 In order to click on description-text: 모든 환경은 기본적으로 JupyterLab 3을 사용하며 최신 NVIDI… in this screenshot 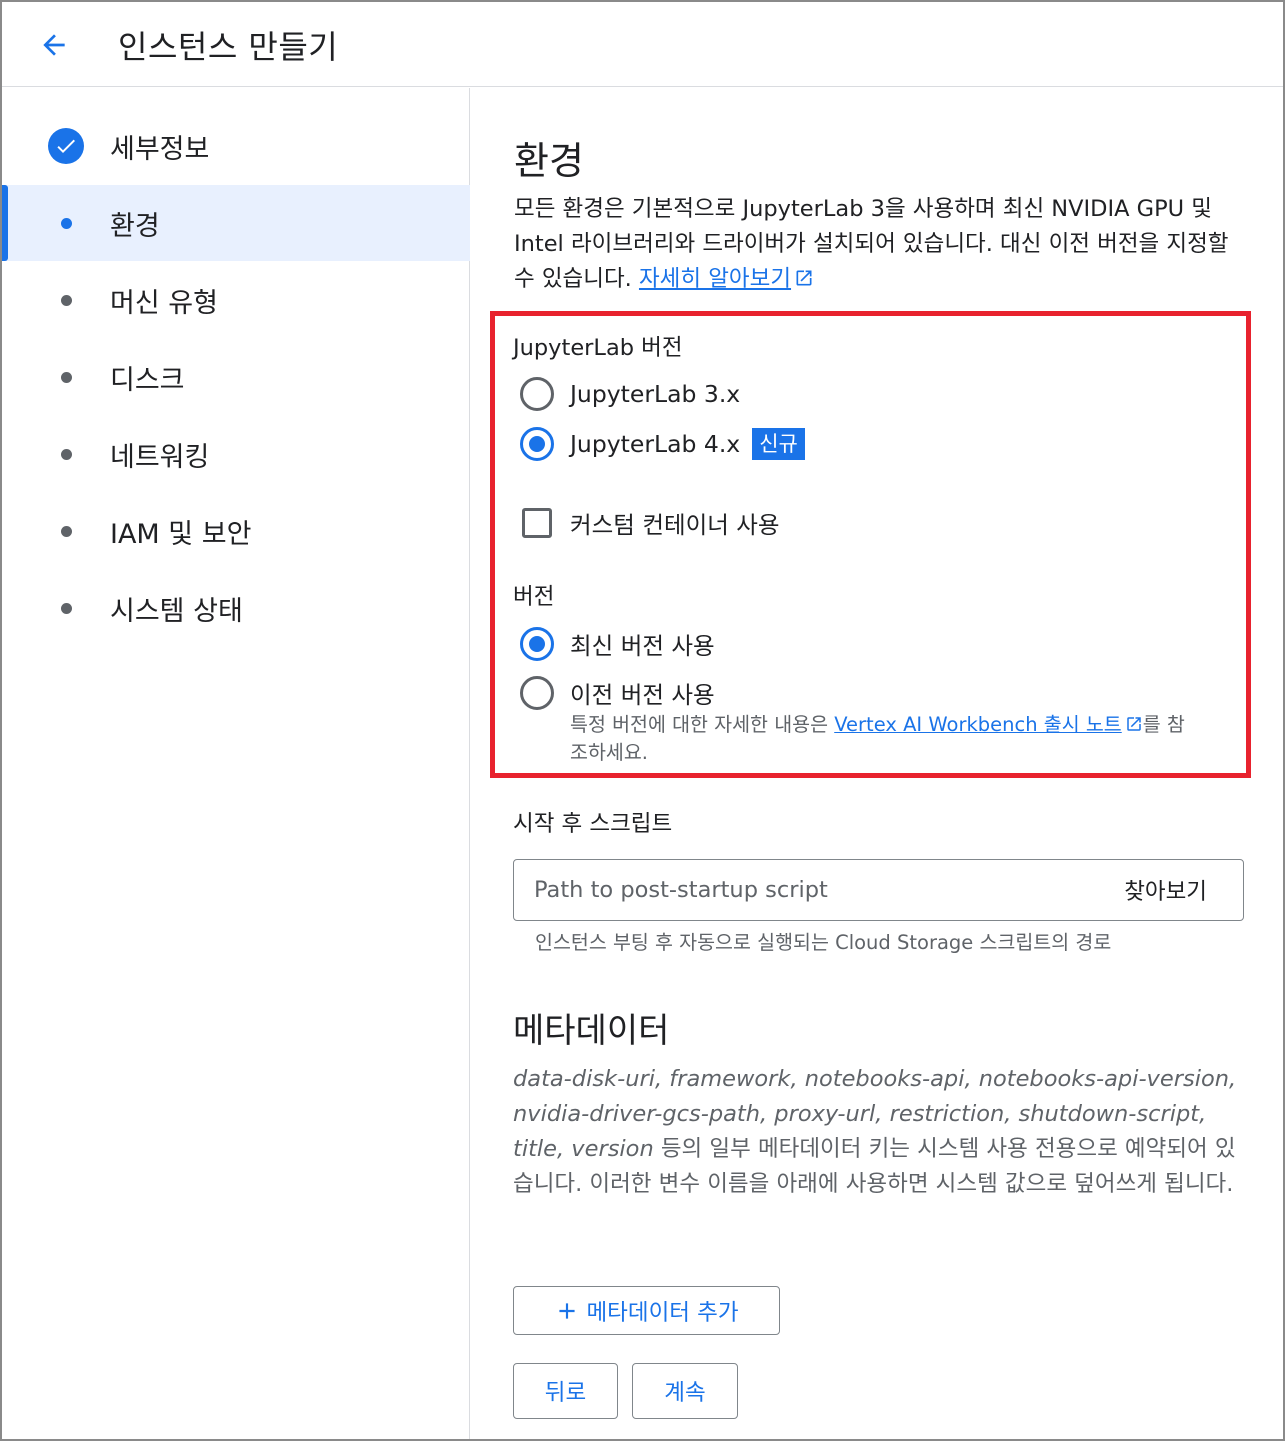, I will do `click(871, 244)`.